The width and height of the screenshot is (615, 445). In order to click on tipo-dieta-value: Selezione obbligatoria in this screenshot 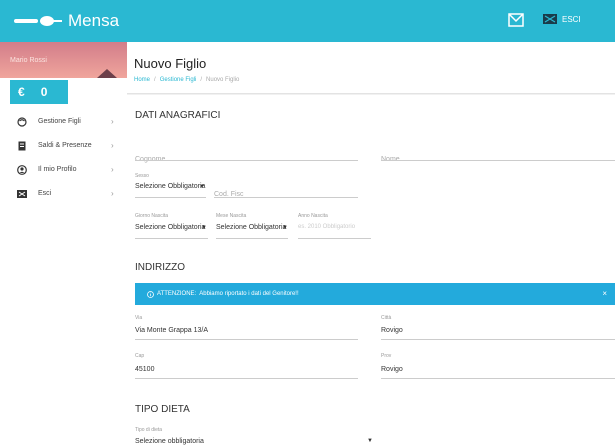, I will do `click(169, 441)`.